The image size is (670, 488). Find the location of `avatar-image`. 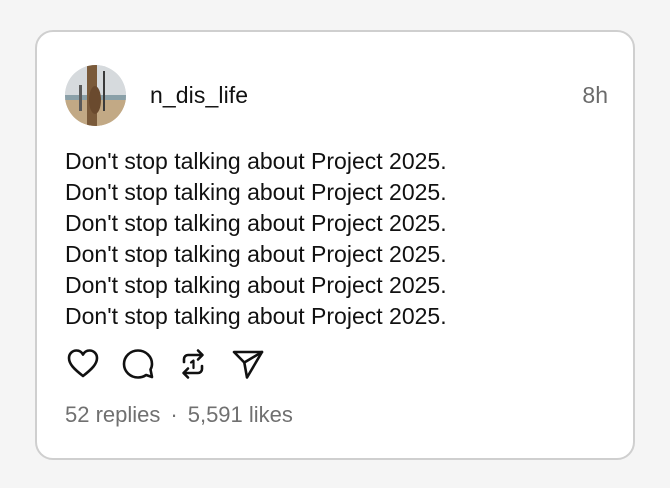

avatar-image is located at coordinates (95, 95).